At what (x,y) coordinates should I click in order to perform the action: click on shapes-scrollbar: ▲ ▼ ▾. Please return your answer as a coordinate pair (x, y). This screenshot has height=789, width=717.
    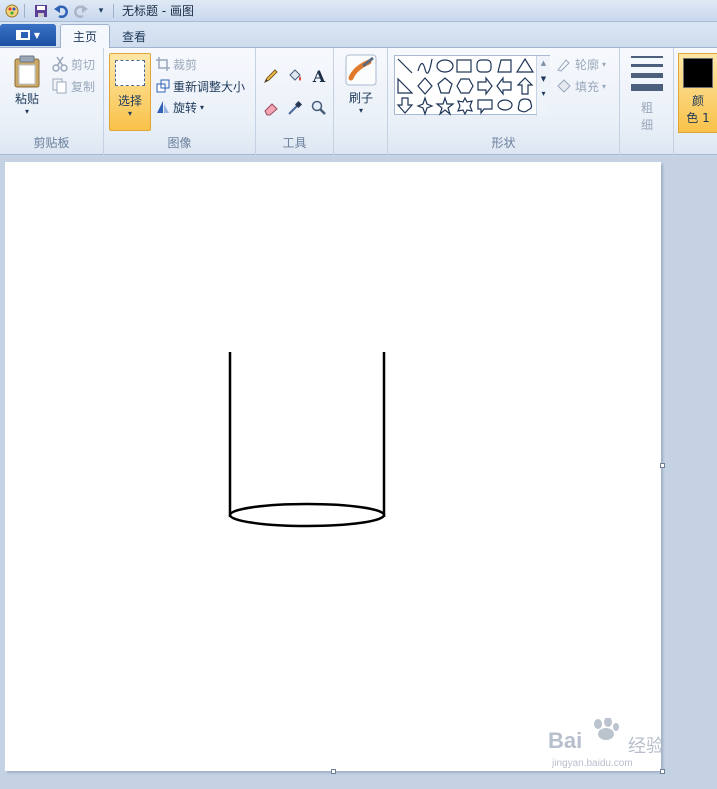
    Looking at the image, I should click on (543, 86).